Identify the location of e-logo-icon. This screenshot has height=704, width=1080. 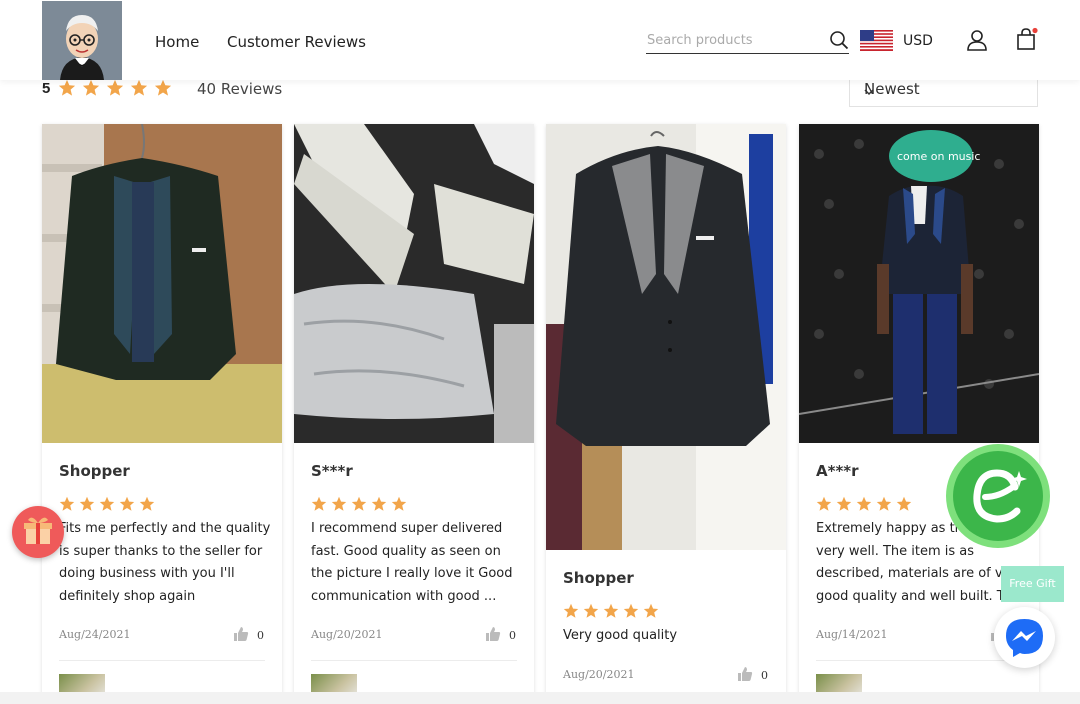
(1000, 496).